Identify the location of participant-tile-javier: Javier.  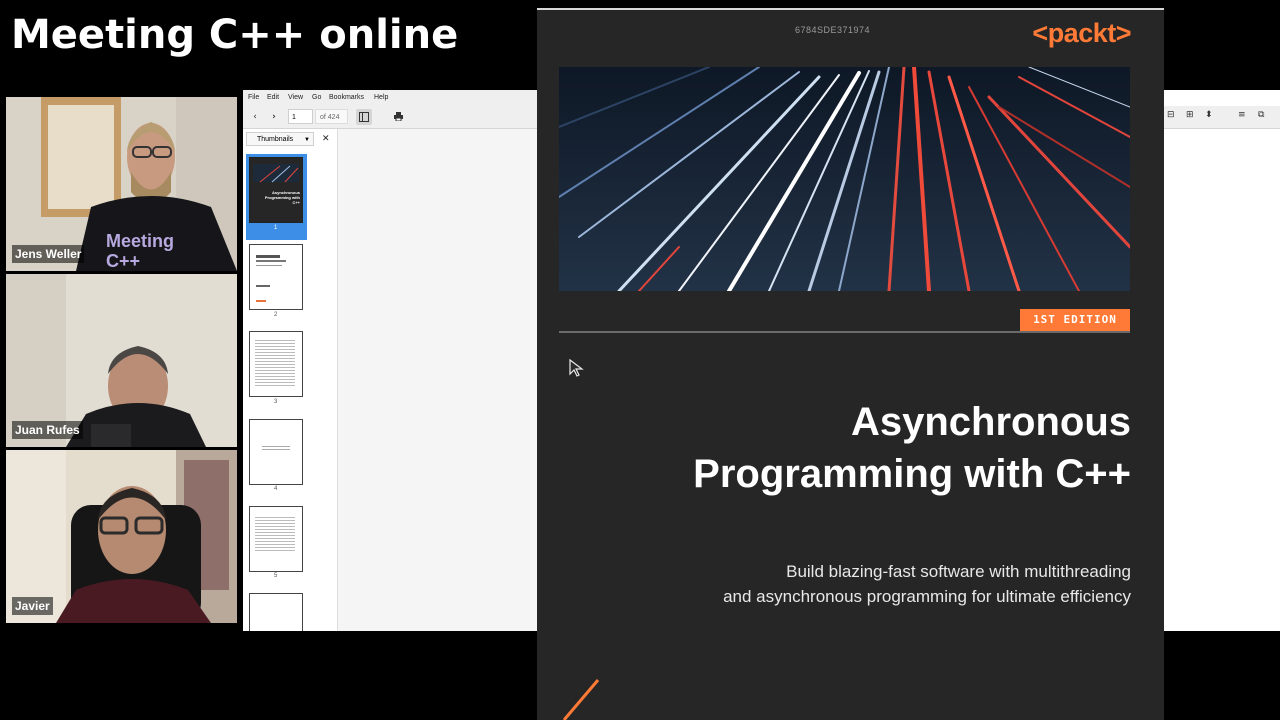
(121, 536).